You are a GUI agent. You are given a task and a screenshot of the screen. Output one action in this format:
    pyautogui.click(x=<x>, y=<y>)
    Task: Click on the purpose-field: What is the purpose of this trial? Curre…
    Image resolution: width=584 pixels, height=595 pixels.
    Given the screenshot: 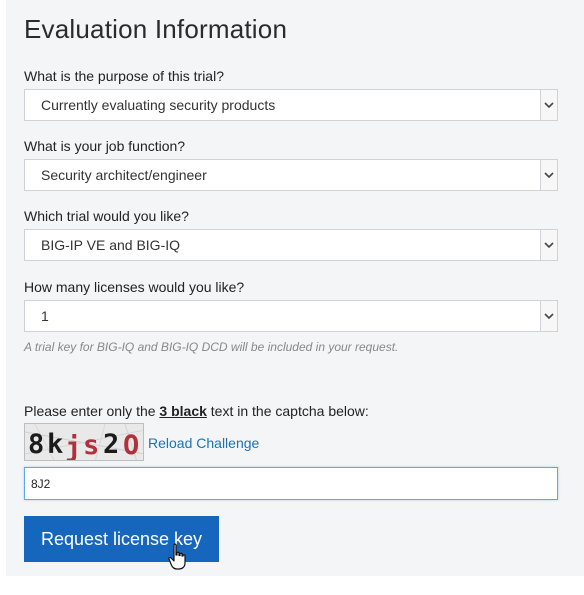 What is the action you would take?
    pyautogui.click(x=291, y=94)
    